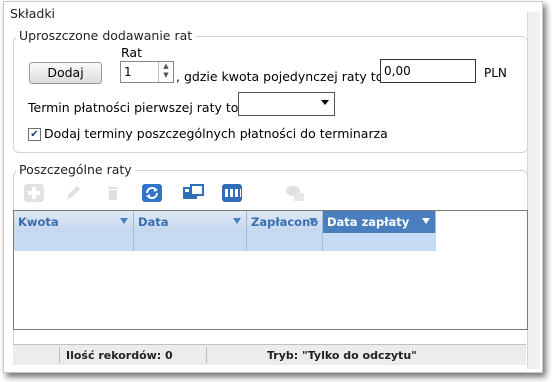 The image size is (552, 382). I want to click on grid-header: Kwota Data Zapłacono Data zapłaty, so click(225, 222).